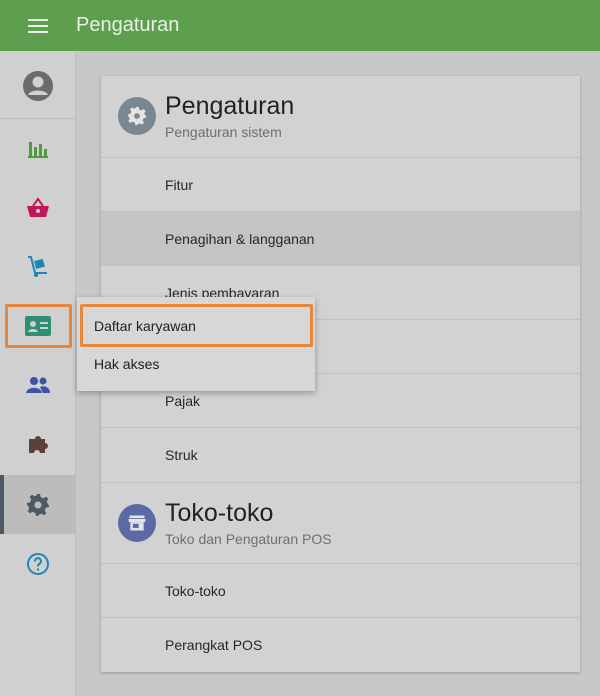 This screenshot has height=696, width=600. What do you see at coordinates (300, 25) in the screenshot?
I see `app-bar: Pengaturan` at bounding box center [300, 25].